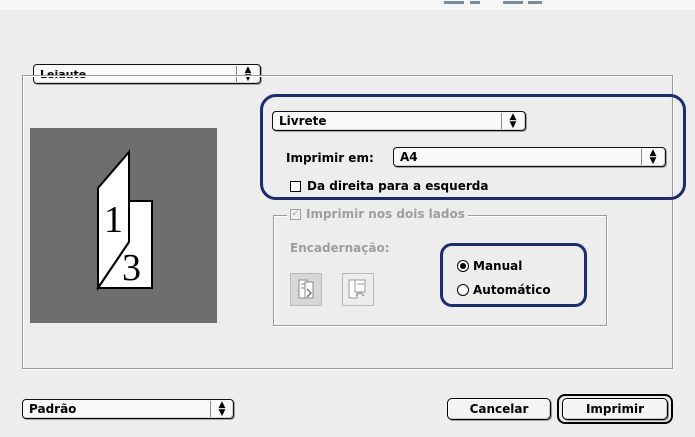 This screenshot has width=695, height=437. I want to click on preset-popup-menu: Padrão ▲ ▼, so click(128, 409).